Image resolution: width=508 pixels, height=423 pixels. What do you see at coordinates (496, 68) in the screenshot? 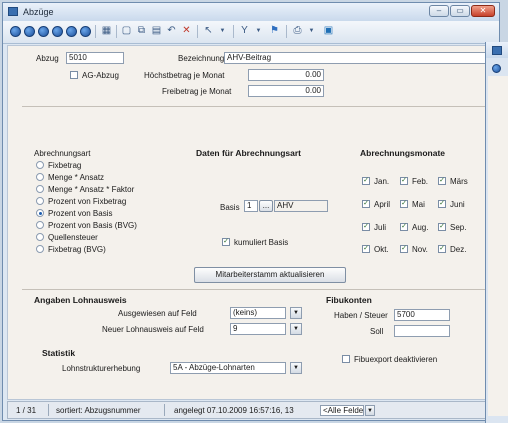
I see `nav-icon` at bounding box center [496, 68].